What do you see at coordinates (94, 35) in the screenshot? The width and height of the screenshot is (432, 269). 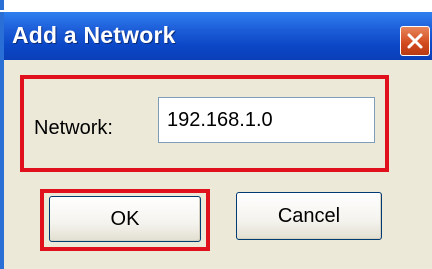 I see `dialog-title: Add a Network` at bounding box center [94, 35].